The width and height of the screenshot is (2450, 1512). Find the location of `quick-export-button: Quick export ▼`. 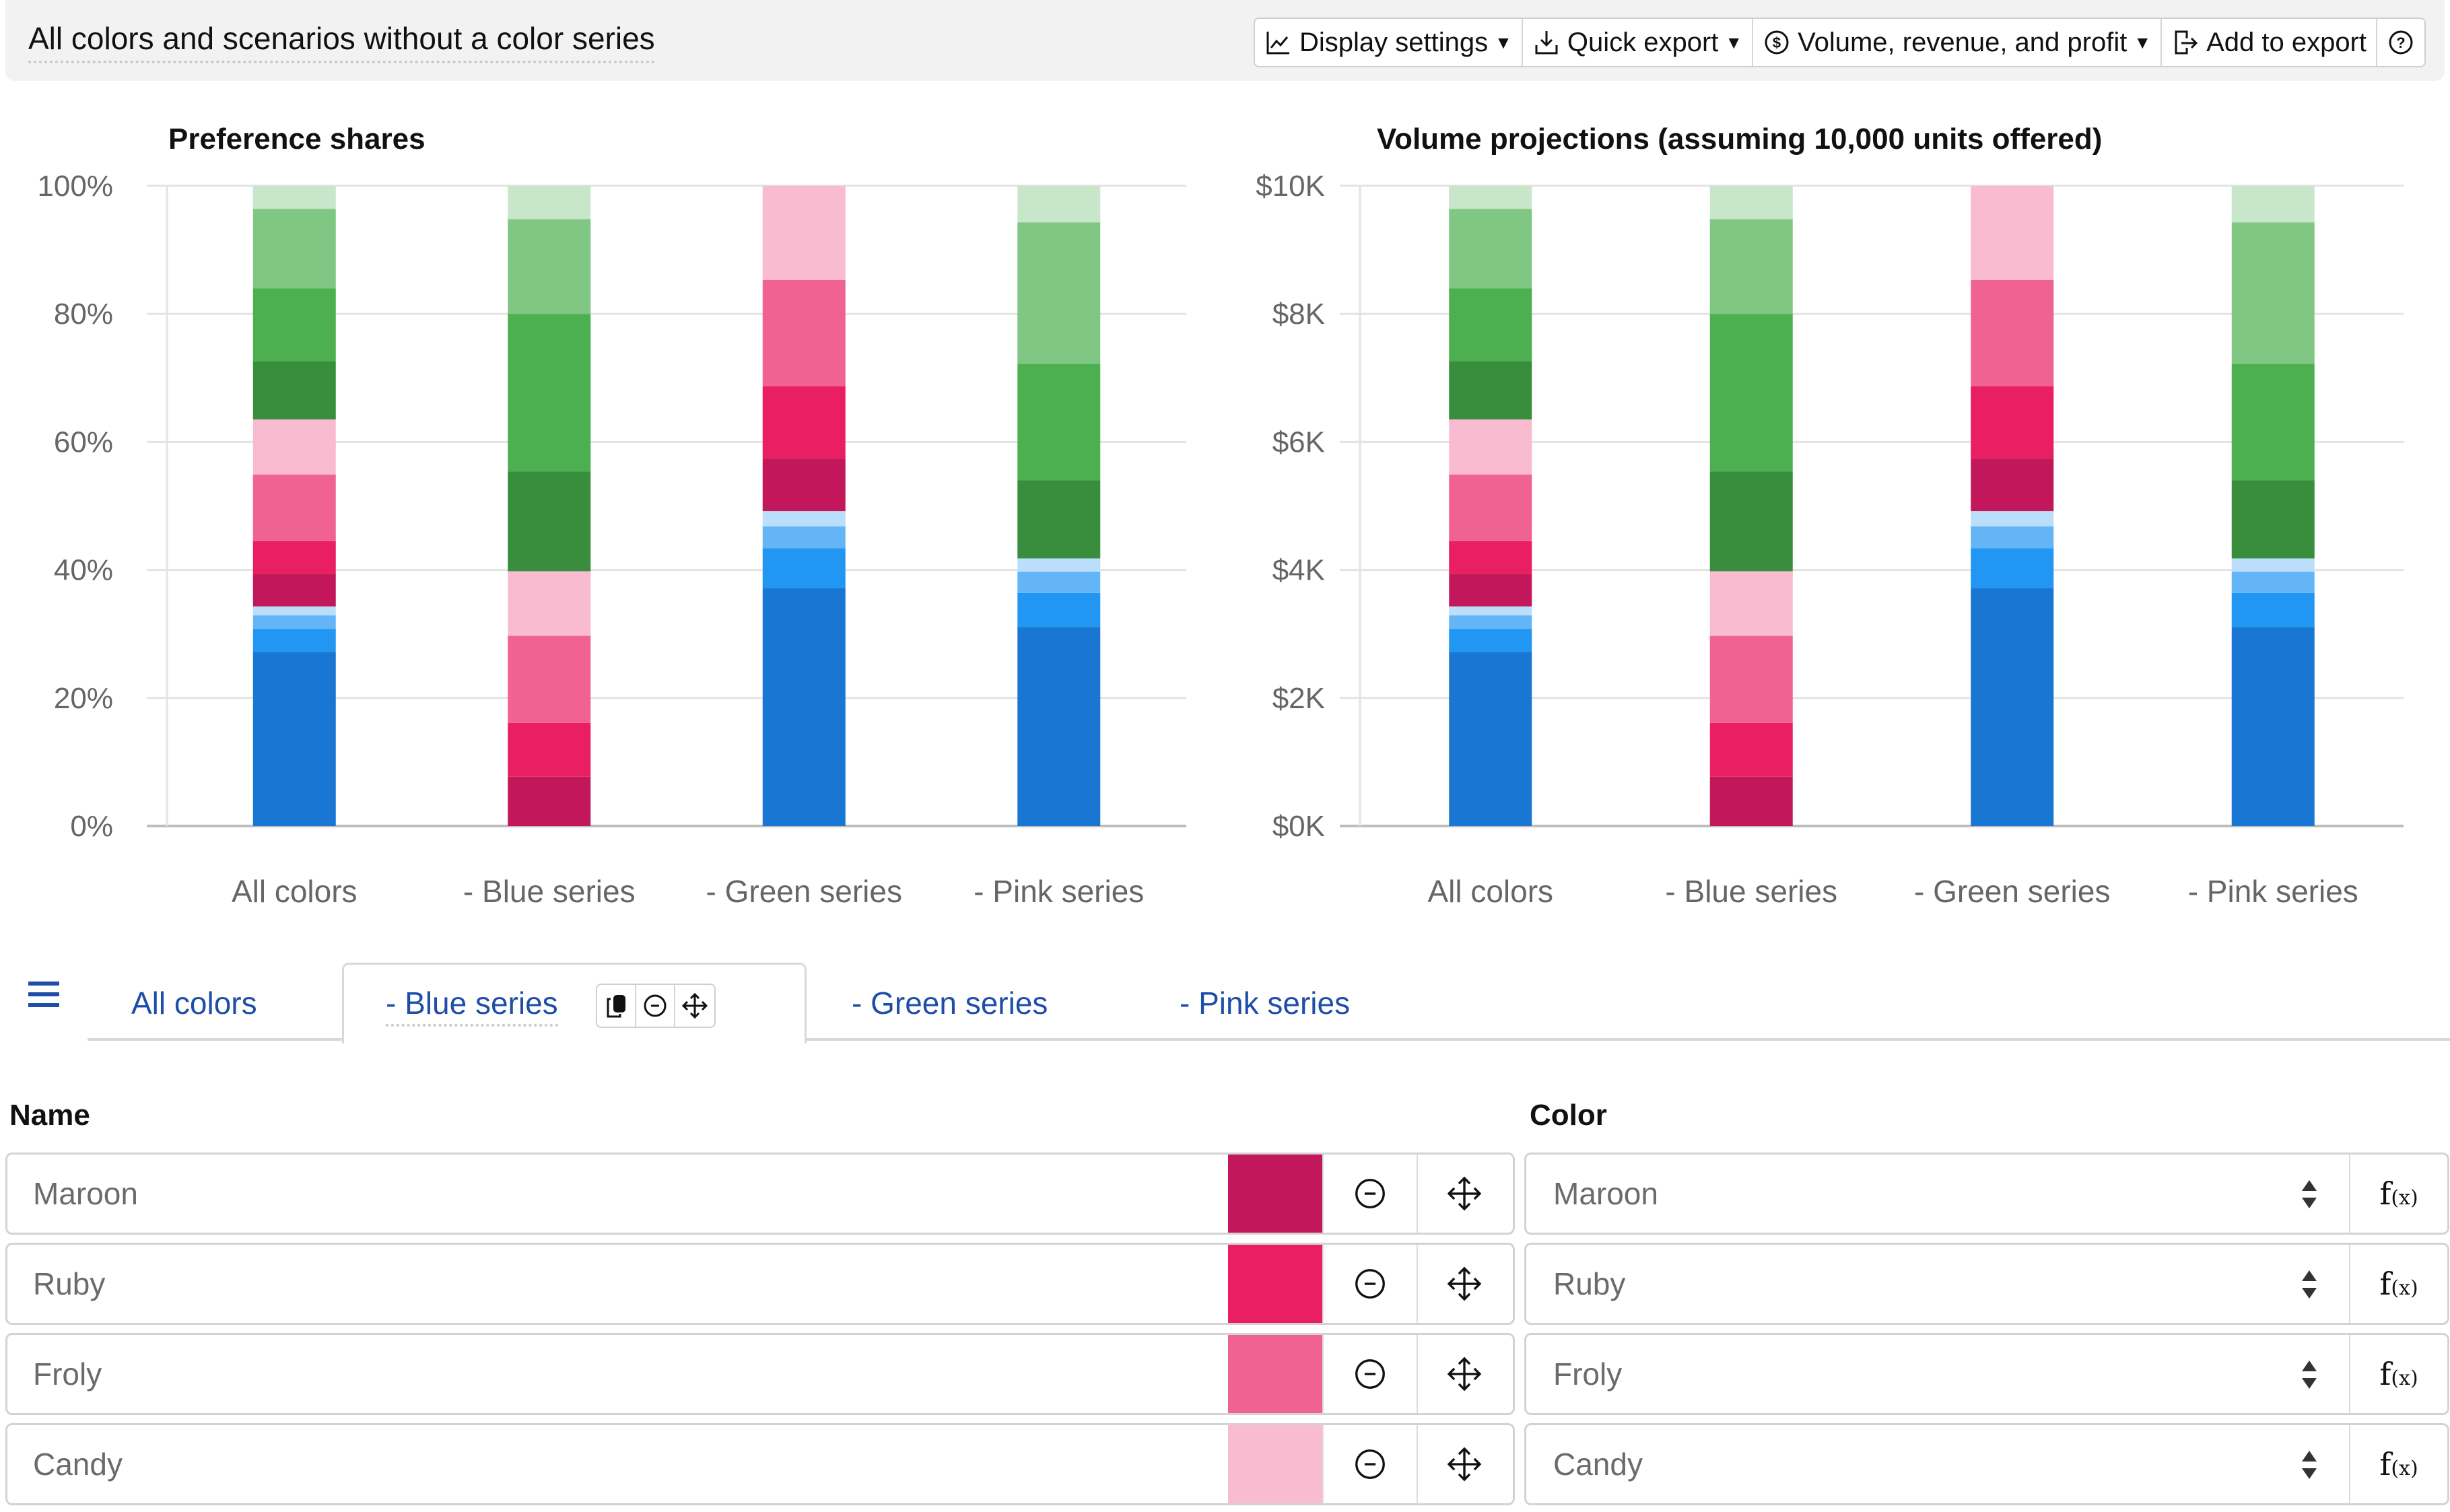

quick-export-button: Quick export ▼ is located at coordinates (1638, 42).